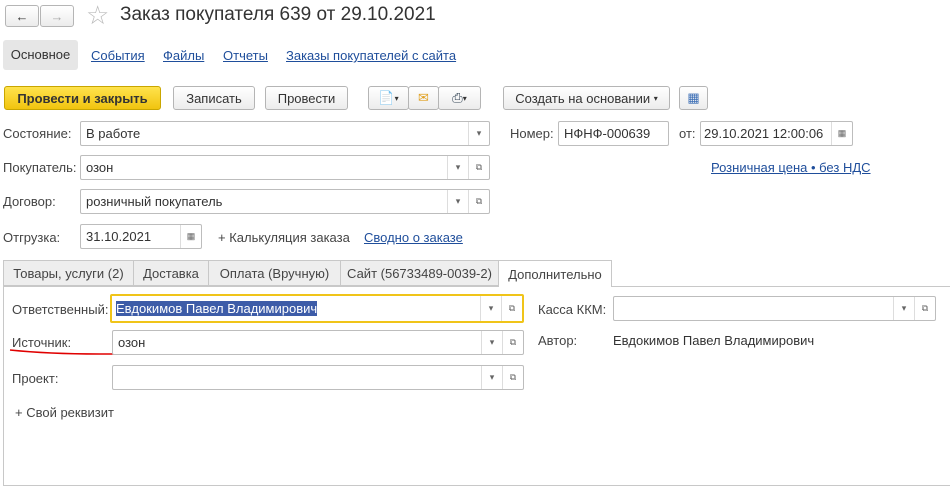  What do you see at coordinates (32, 237) in the screenshot?
I see `shipment-label: Отгрузка:` at bounding box center [32, 237].